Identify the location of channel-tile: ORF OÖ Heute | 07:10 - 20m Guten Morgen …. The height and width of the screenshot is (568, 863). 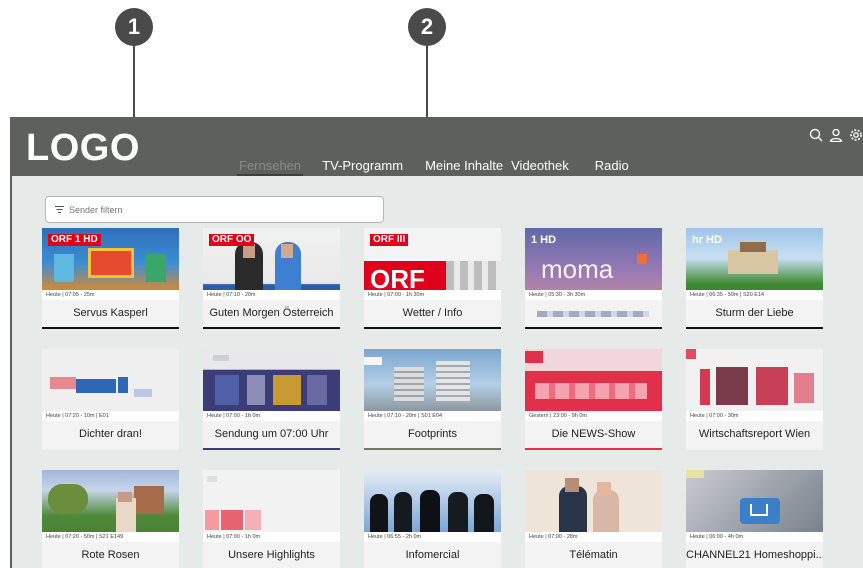
(271, 278).